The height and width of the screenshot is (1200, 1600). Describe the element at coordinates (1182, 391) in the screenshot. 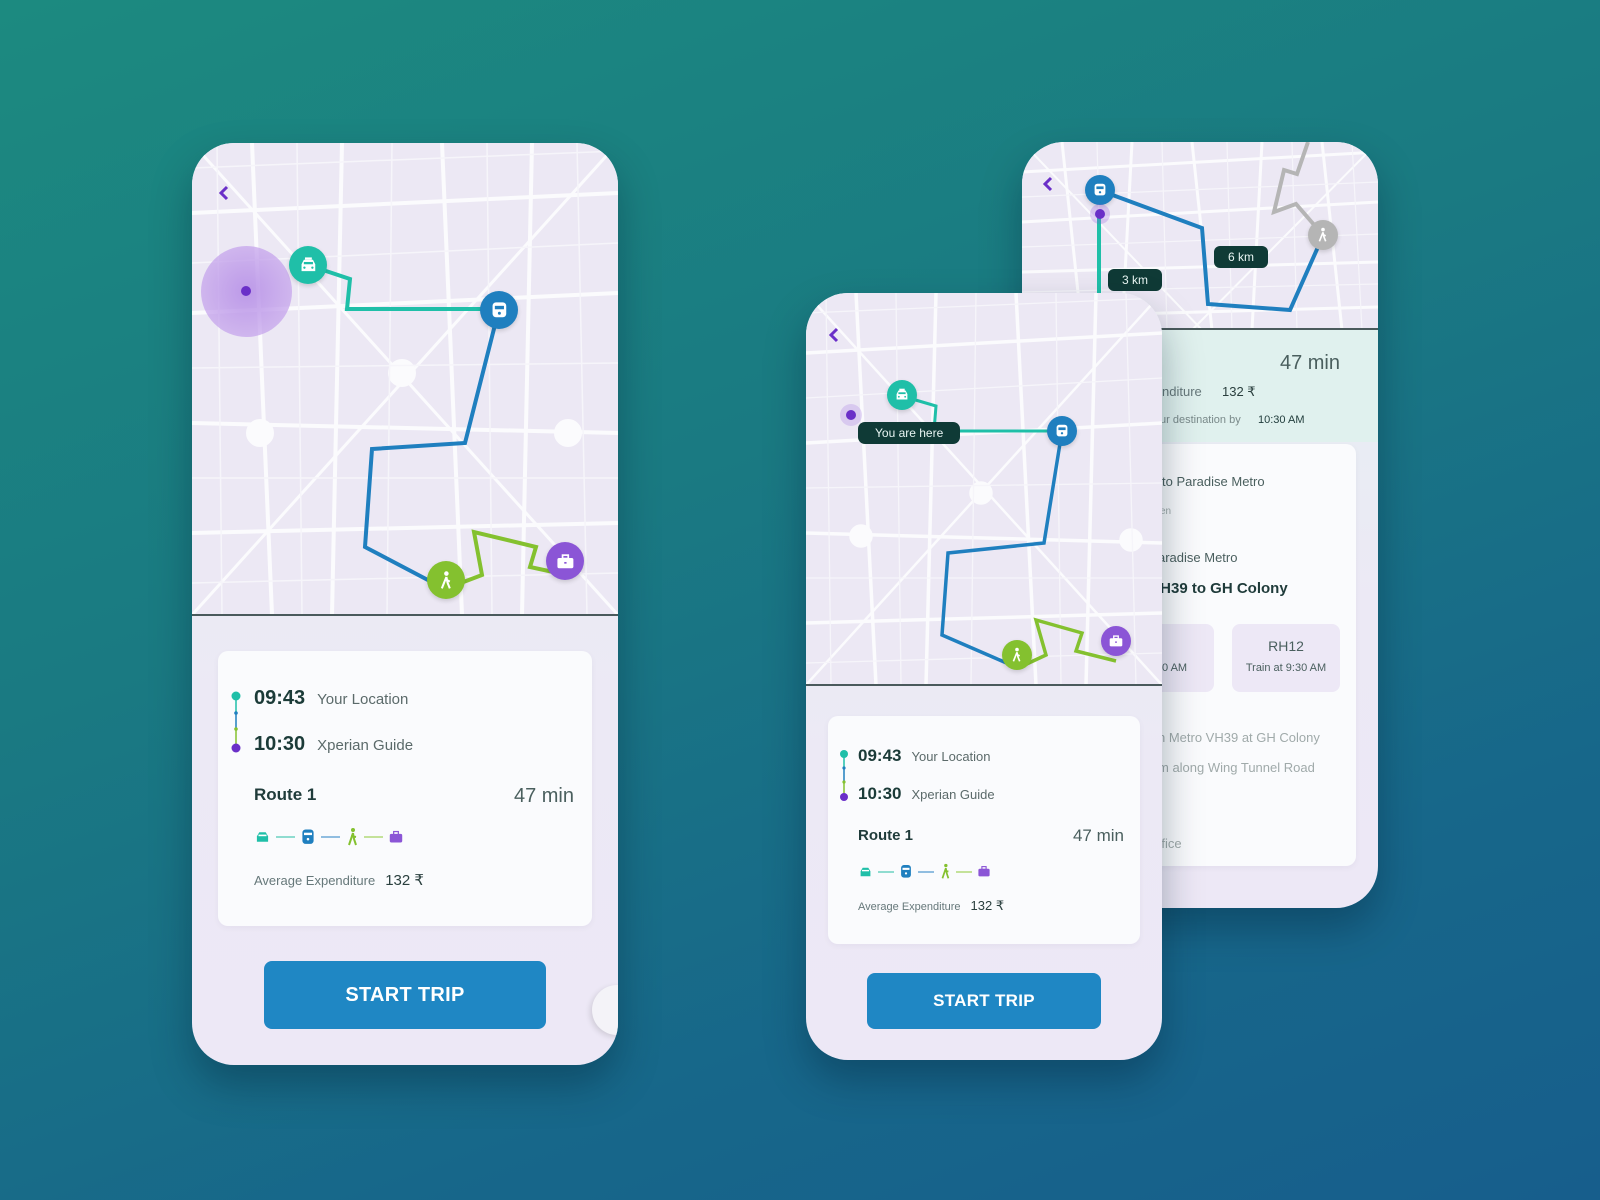

I see `expenditure-label: nditure` at that location.